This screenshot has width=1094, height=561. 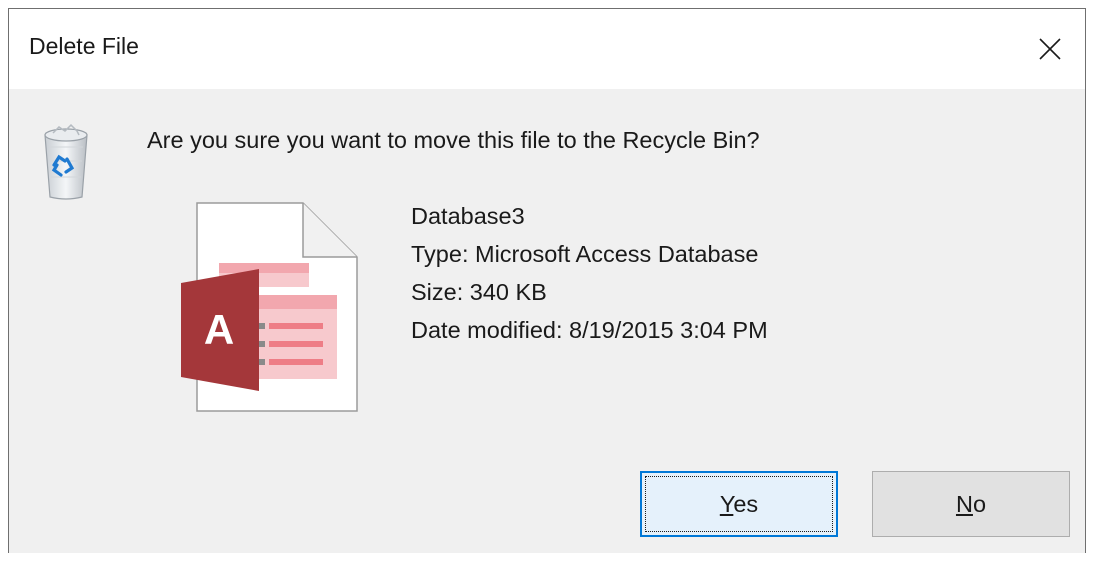 What do you see at coordinates (979, 503) in the screenshot?
I see `no-label-rest: o` at bounding box center [979, 503].